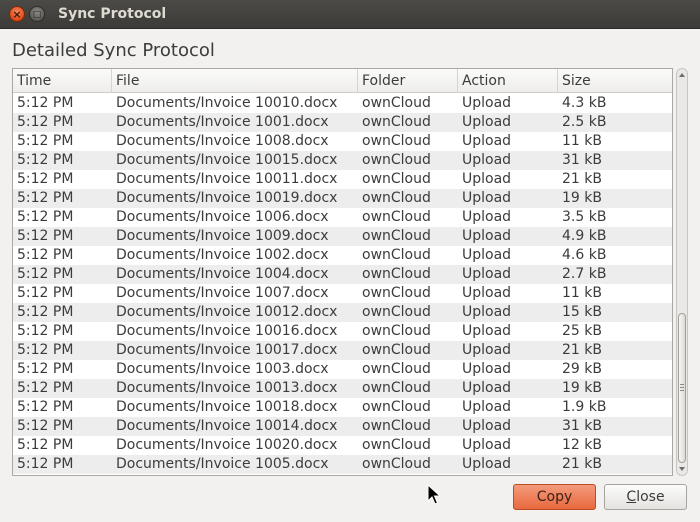 The width and height of the screenshot is (700, 522). I want to click on vertical-scrollbar, so click(682, 272).